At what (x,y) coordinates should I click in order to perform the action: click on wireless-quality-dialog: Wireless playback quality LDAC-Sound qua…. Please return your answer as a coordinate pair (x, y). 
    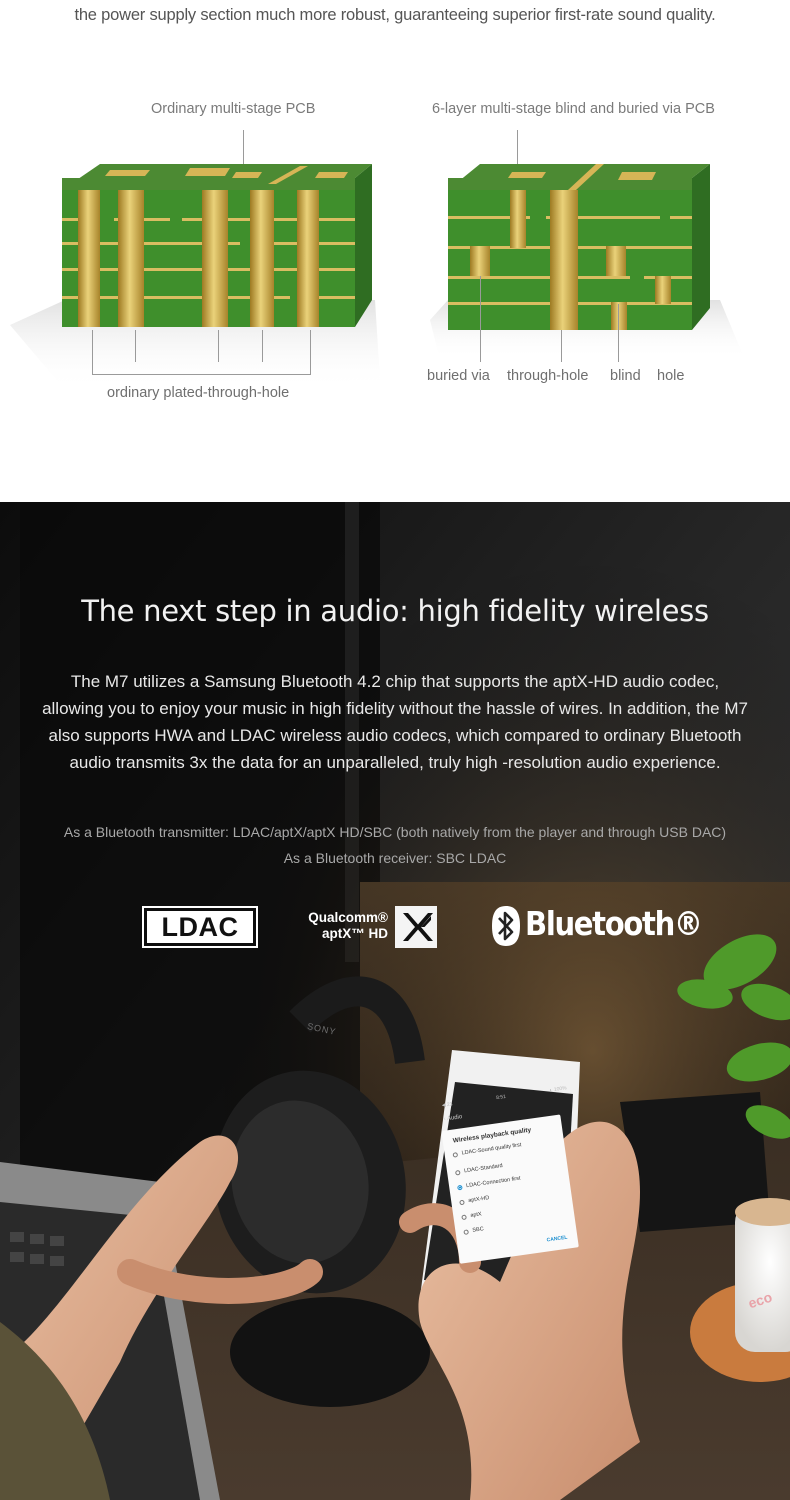
    Looking at the image, I should click on (510, 1189).